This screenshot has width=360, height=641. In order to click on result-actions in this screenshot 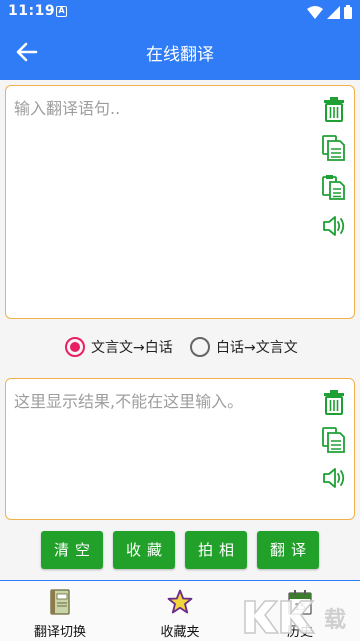, I will do `click(334, 440)`.